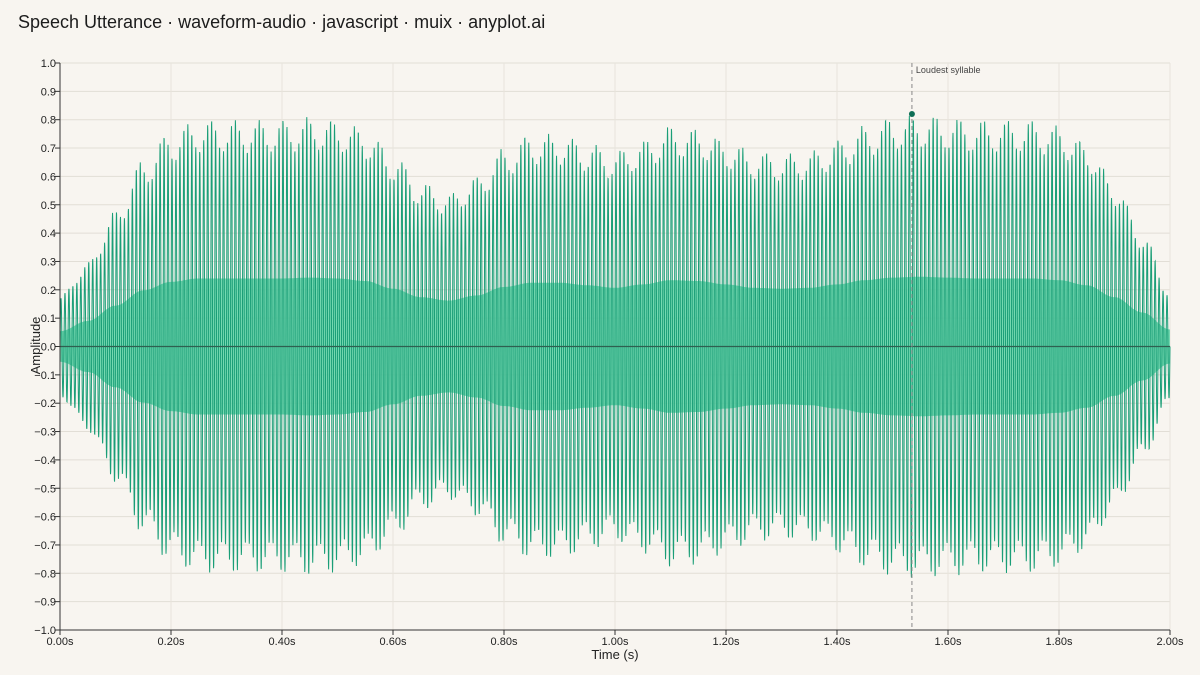 This screenshot has width=1200, height=675. Describe the element at coordinates (1170, 642) in the screenshot. I see `x-tick-label: 2.00s` at that location.